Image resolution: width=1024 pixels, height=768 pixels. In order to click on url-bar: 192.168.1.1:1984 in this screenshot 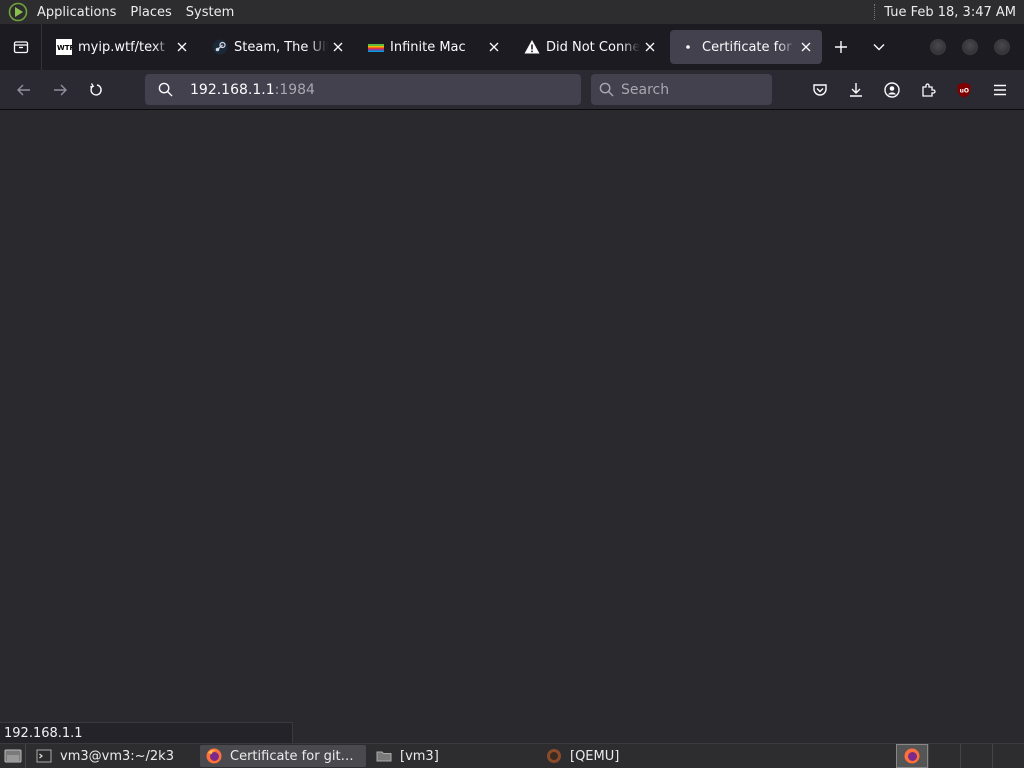, I will do `click(363, 89)`.